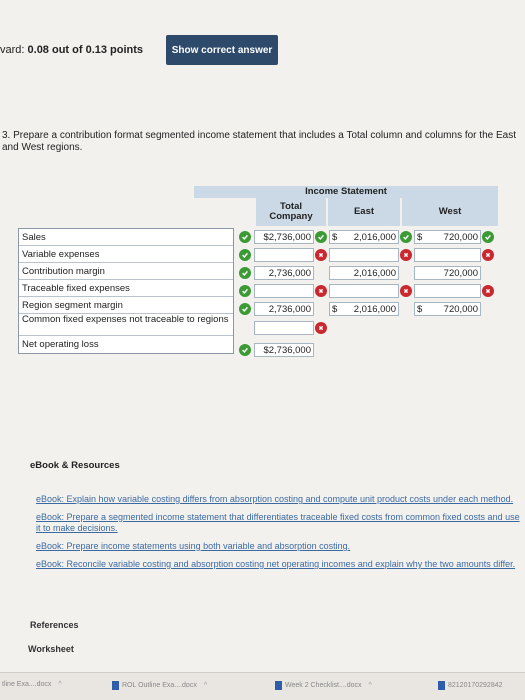 The width and height of the screenshot is (525, 700). Describe the element at coordinates (60, 344) in the screenshot. I see `row-label-net-operating-loss: Net operating loss` at that location.